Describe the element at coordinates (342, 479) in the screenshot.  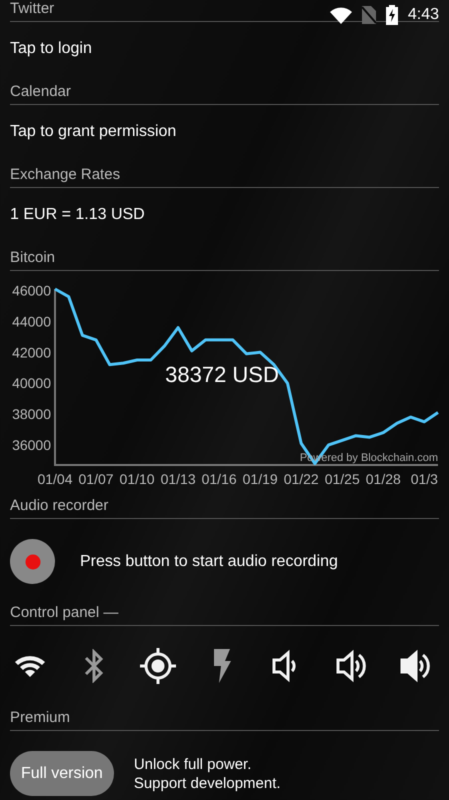
I see `axis-label: 01/25` at that location.